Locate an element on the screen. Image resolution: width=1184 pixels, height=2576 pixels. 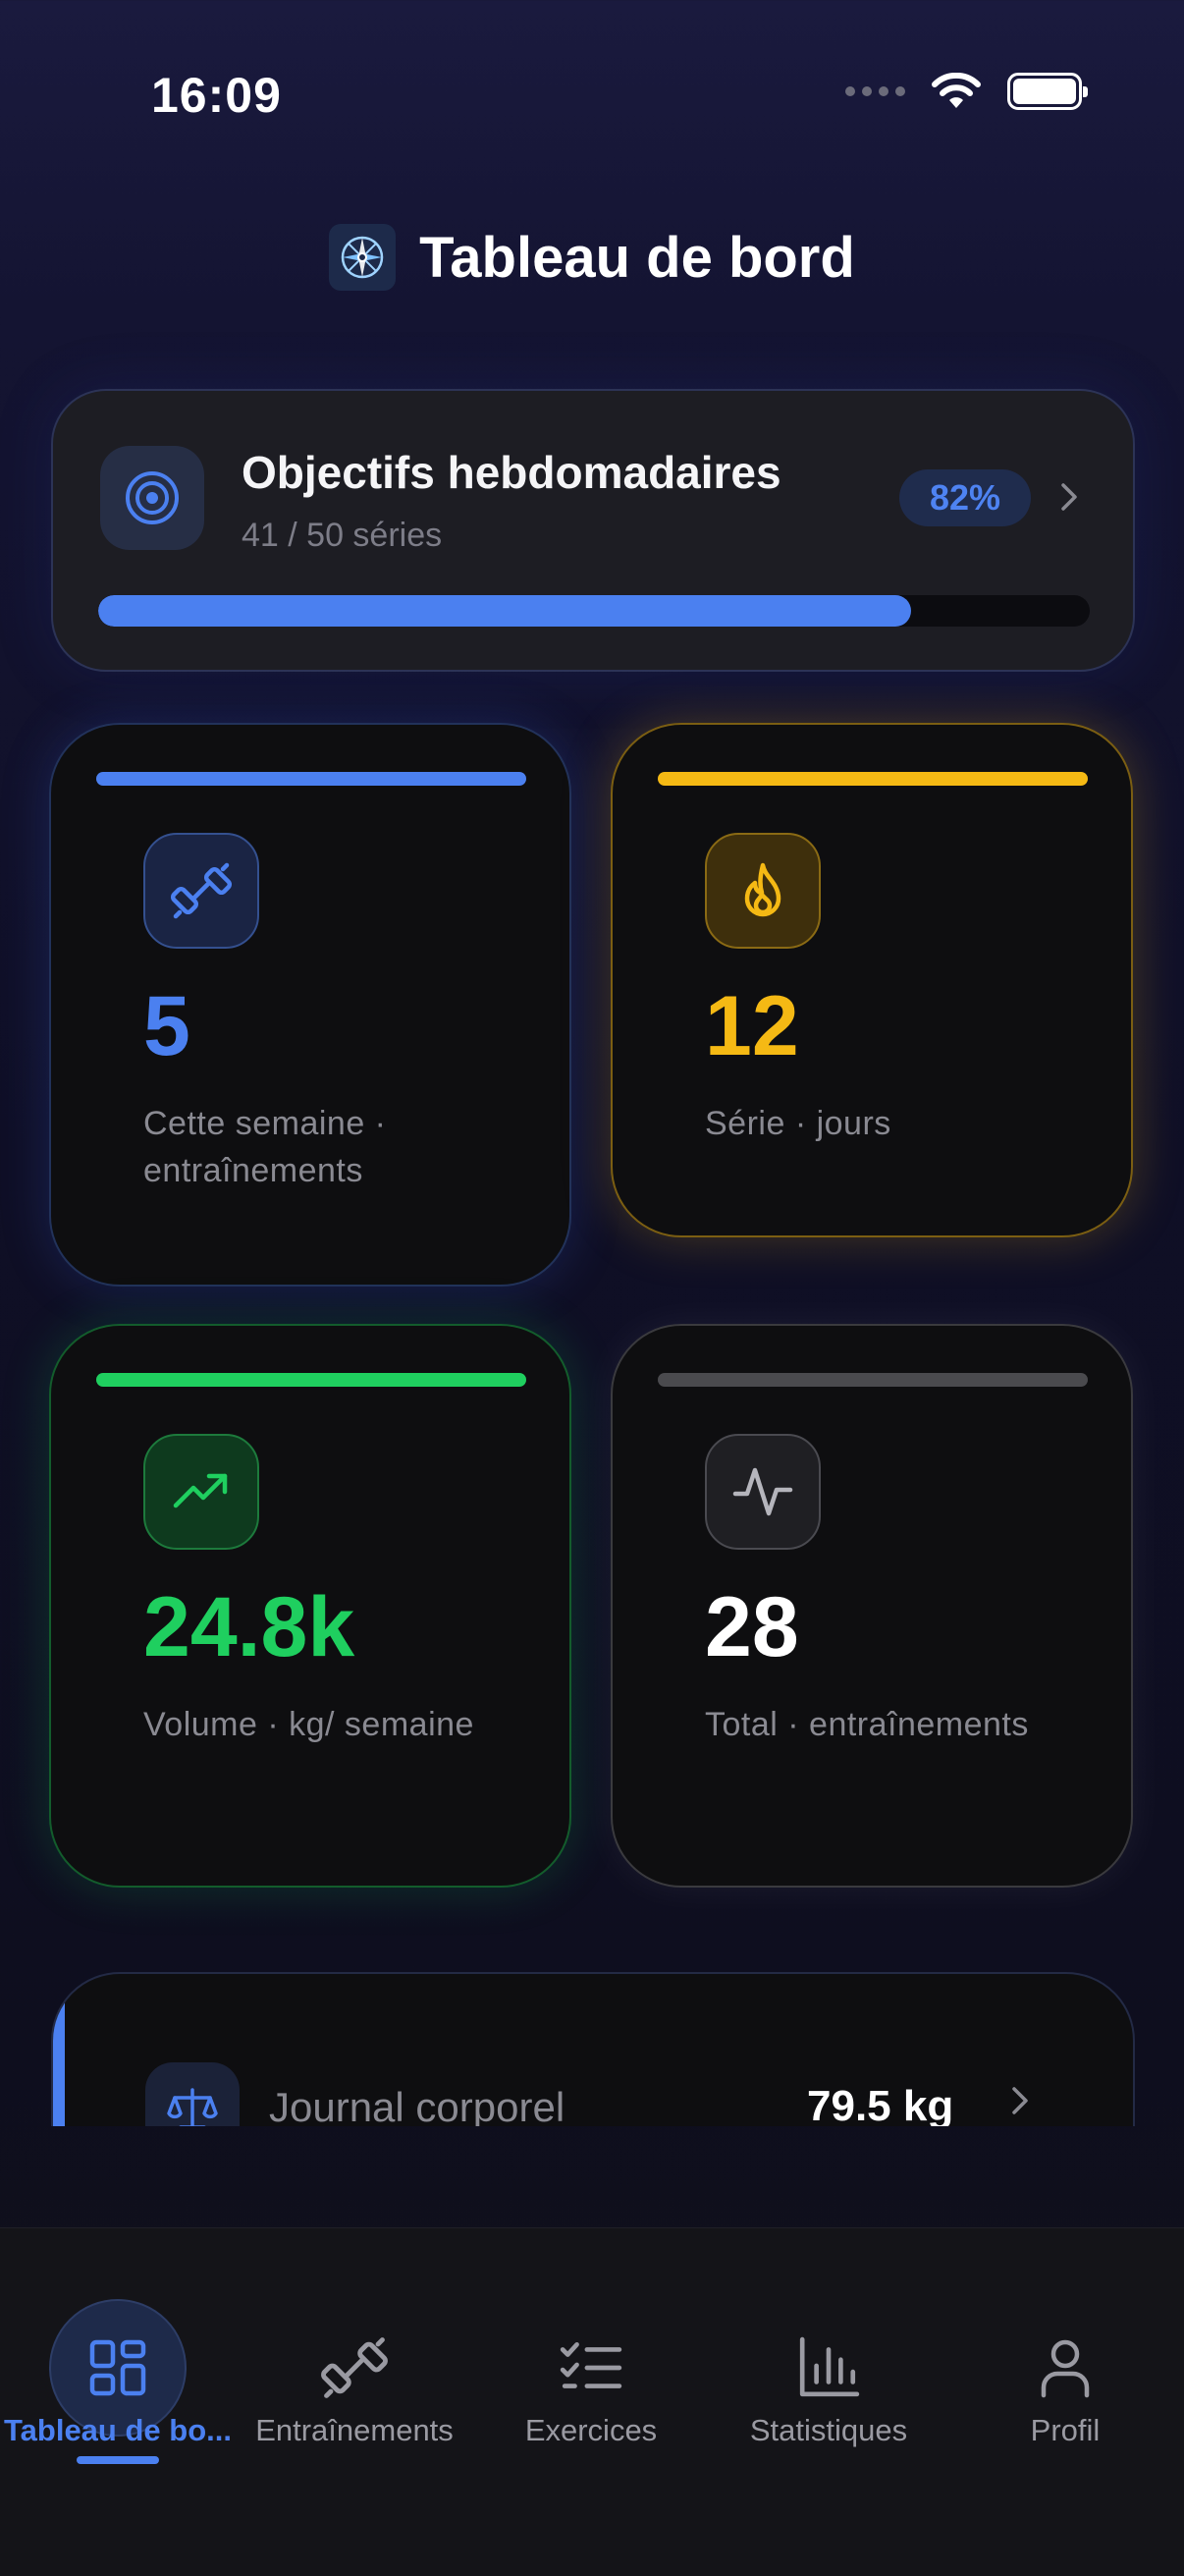
stat-label: Volume · kg/ semaine is located at coordinates (308, 1724).